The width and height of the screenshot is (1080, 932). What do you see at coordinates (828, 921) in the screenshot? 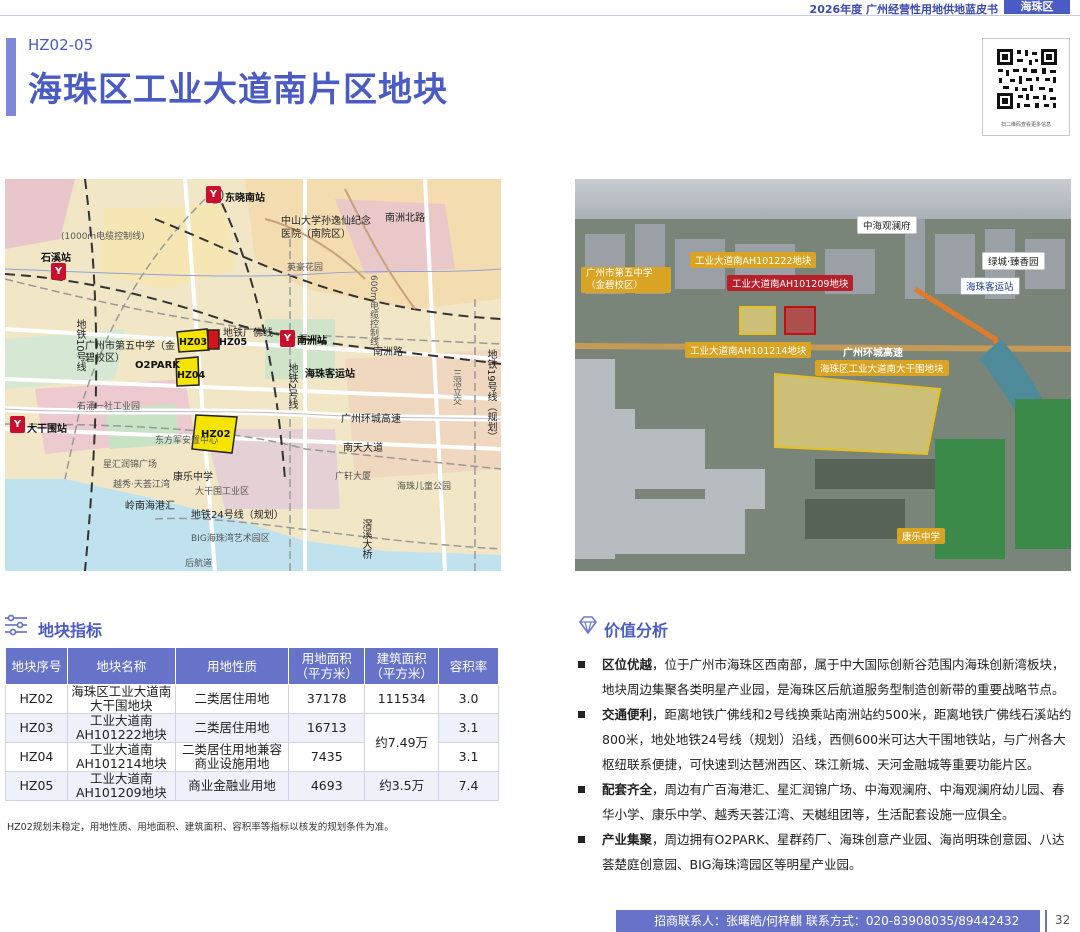
I see `contact-bar: 招商联系人：张曙皓/何梓麒 联系方式：020-83908035/89442432` at bounding box center [828, 921].